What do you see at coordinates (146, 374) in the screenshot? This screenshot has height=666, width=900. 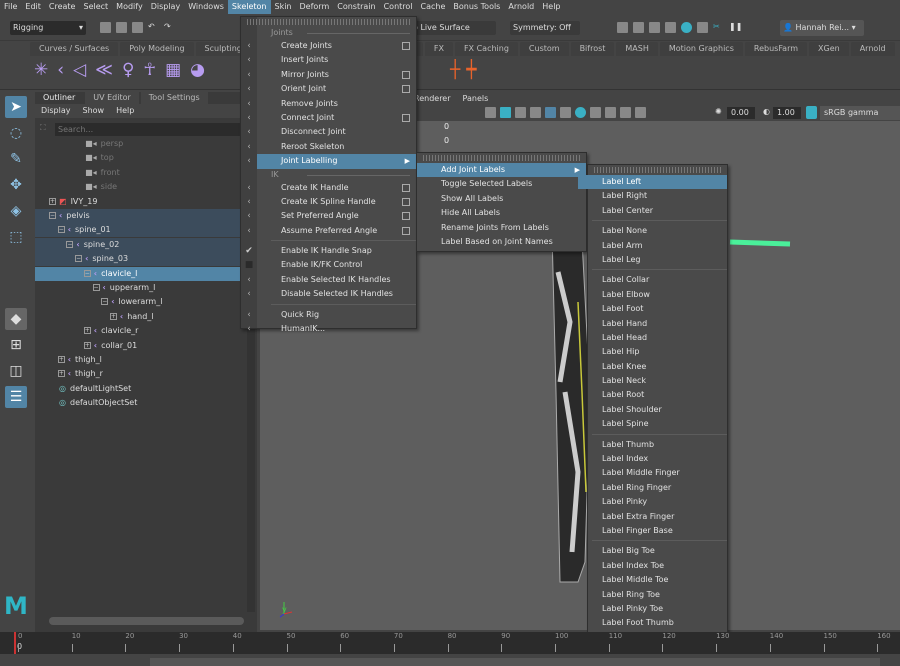 I see `outliner-row: + ‹ thigh_r` at bounding box center [146, 374].